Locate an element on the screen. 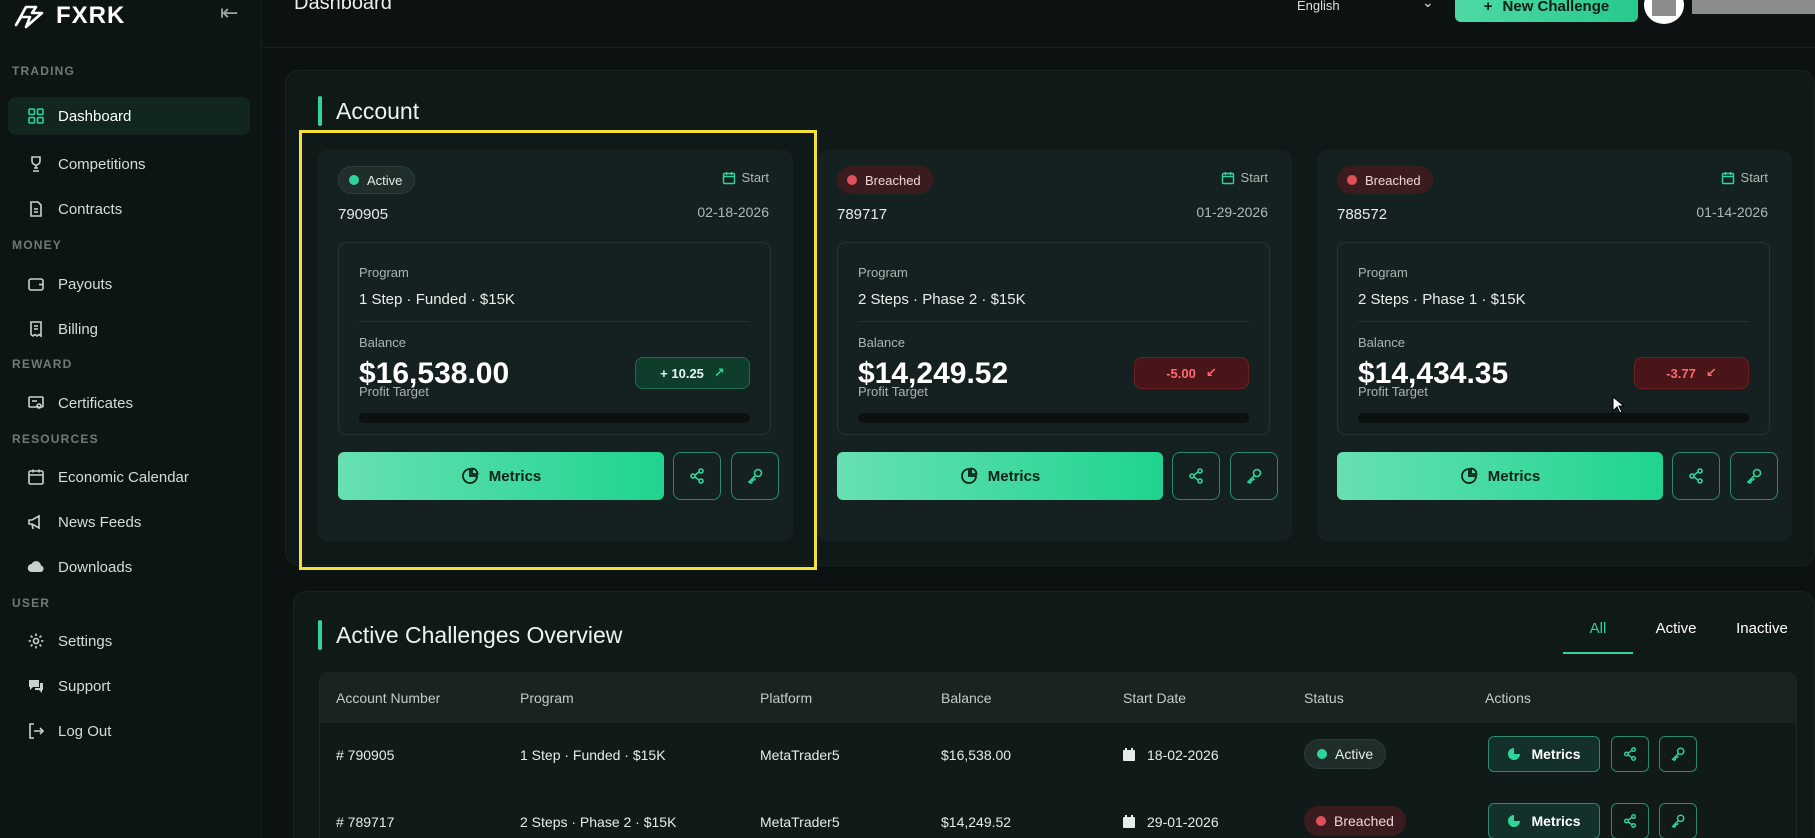 The image size is (1815, 838). plus-icon: + is located at coordinates (1488, 7).